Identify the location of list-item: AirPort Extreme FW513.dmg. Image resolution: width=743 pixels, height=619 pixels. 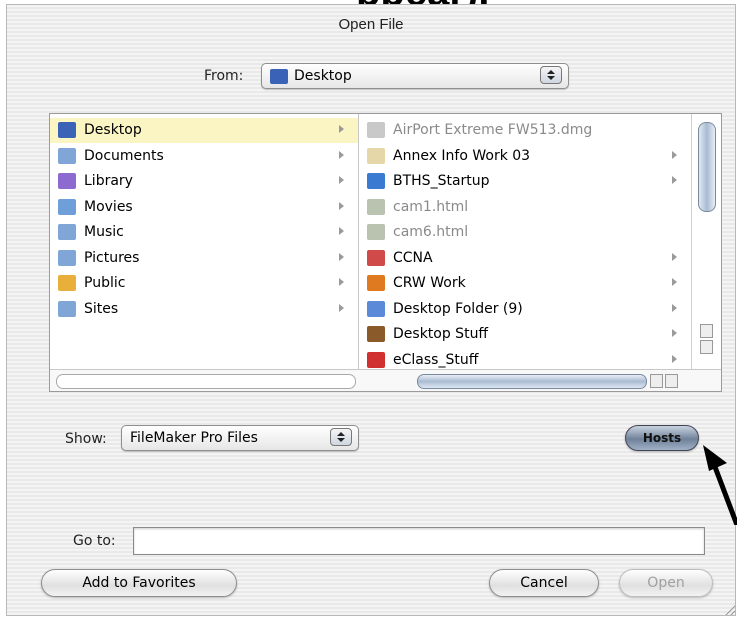
(525, 130).